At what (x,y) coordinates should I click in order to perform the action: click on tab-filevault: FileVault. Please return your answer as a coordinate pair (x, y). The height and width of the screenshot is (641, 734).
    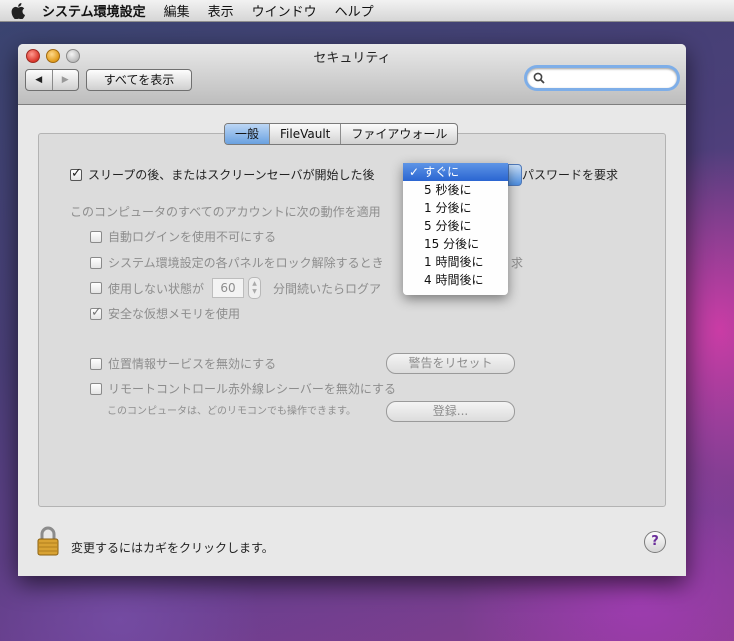
    Looking at the image, I should click on (304, 134).